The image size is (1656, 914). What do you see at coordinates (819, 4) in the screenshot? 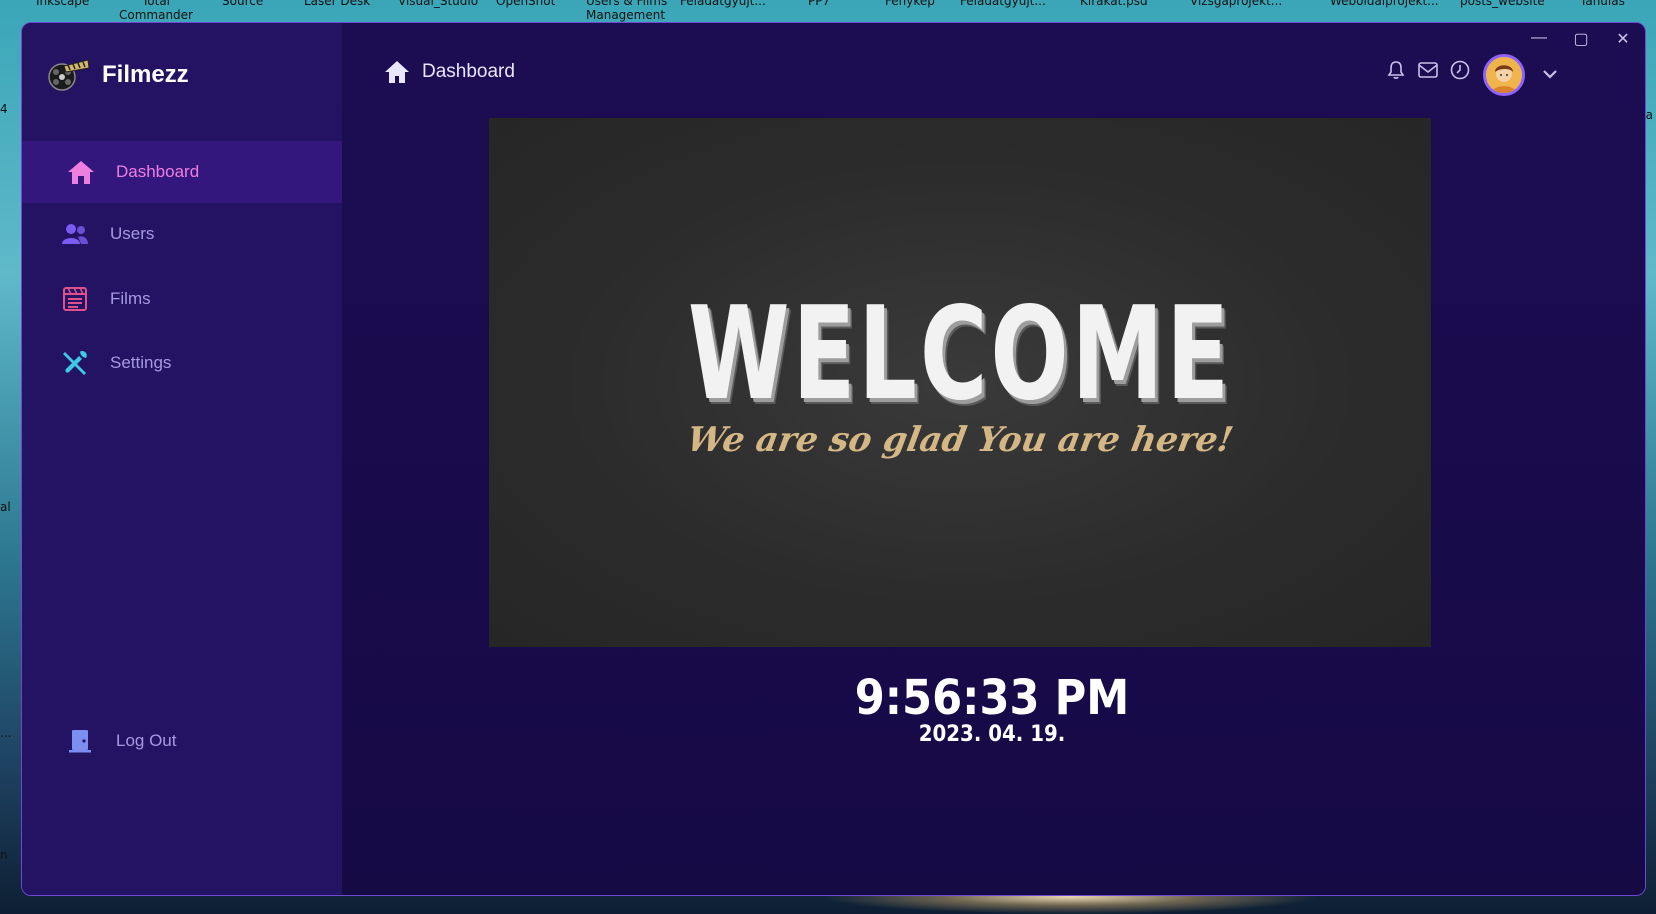
I see `desktop-label: PP7` at bounding box center [819, 4].